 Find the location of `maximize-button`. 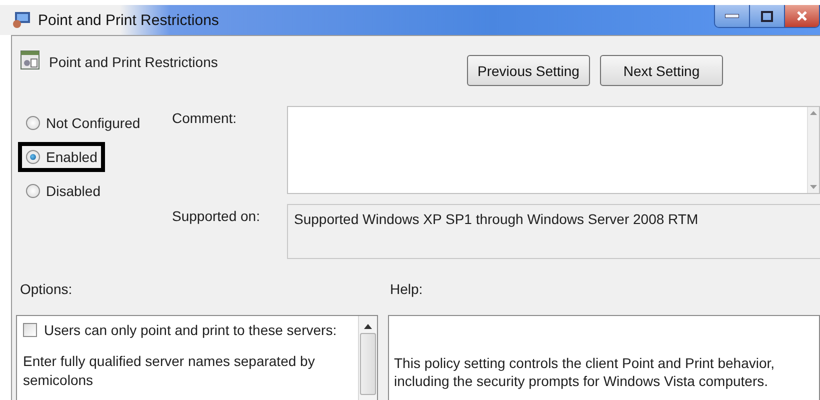

maximize-button is located at coordinates (766, 16).